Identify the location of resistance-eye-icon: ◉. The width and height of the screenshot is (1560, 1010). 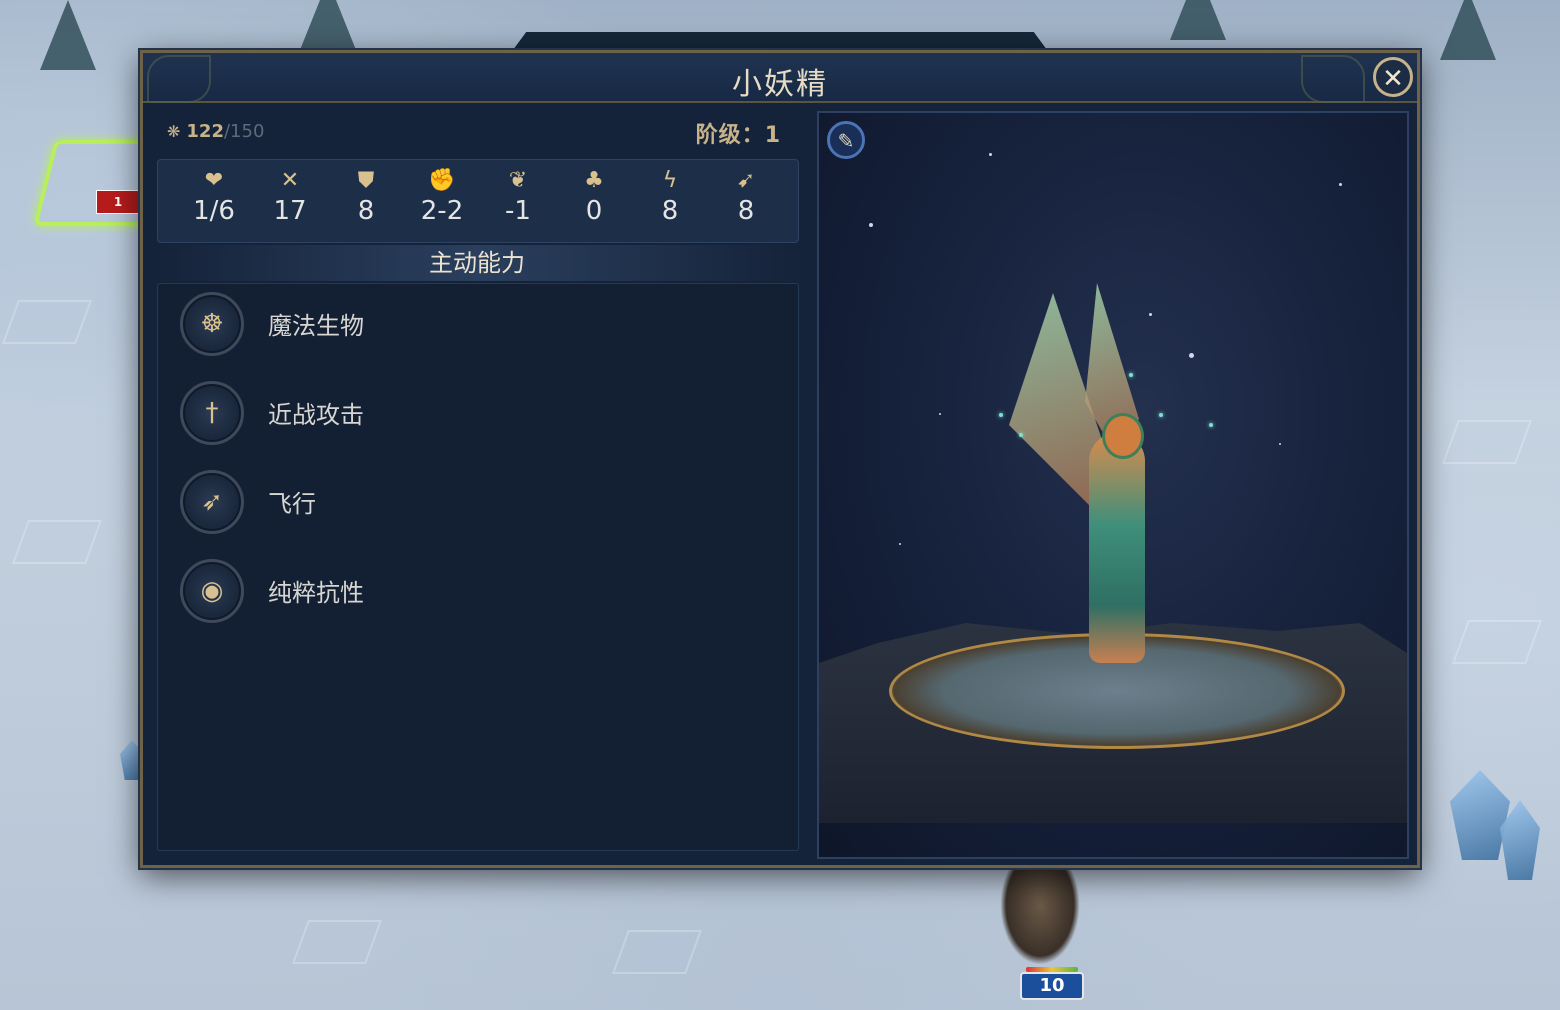
(212, 591).